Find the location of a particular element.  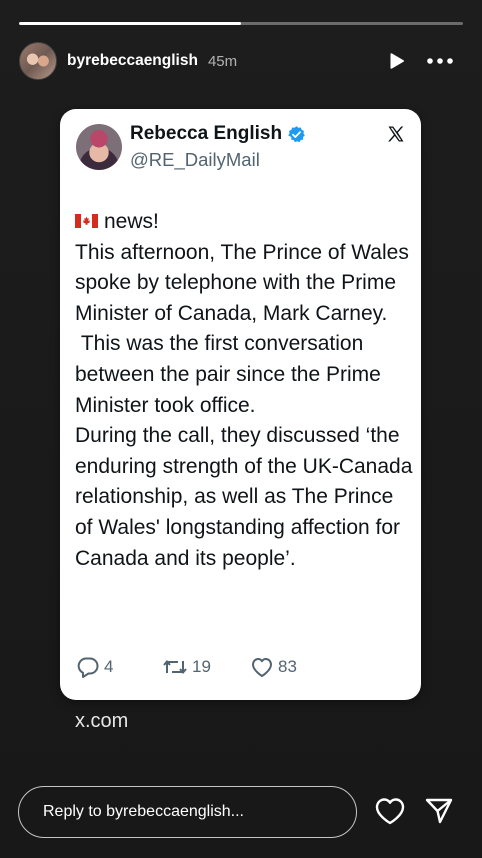

reply-metric: 4 is located at coordinates (119, 667).